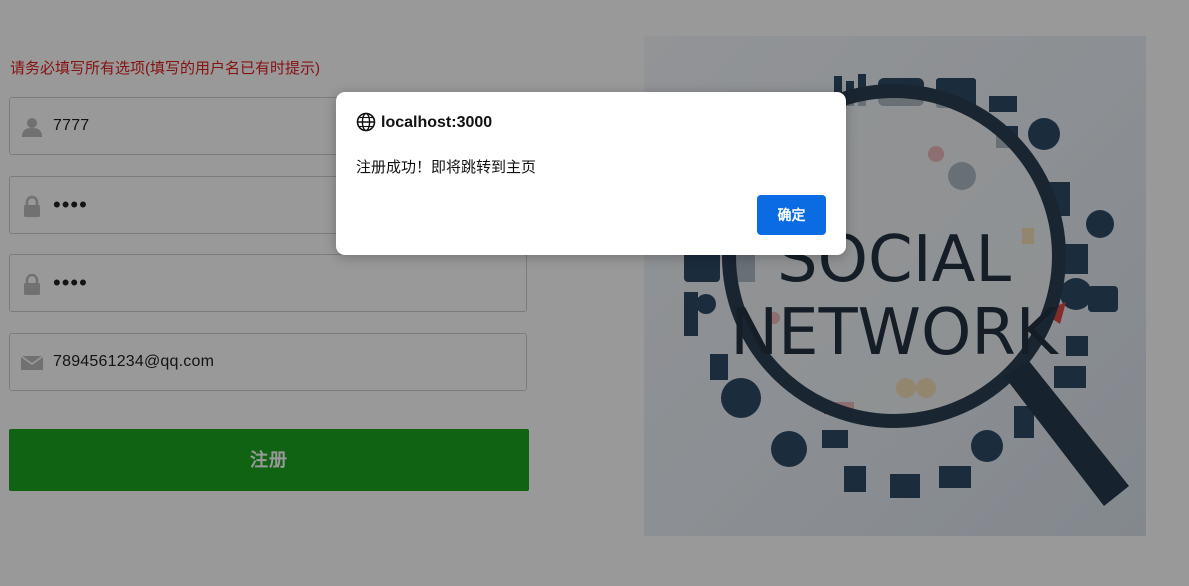 This screenshot has height=586, width=1189. Describe the element at coordinates (791, 215) in the screenshot. I see `ok-button: 确定` at that location.